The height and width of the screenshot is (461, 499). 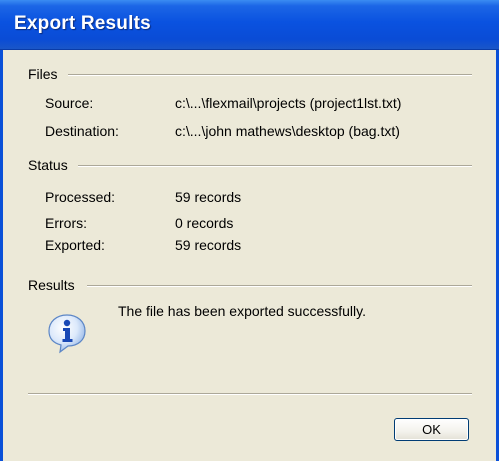 I want to click on ok-button-label: OK, so click(x=431, y=429).